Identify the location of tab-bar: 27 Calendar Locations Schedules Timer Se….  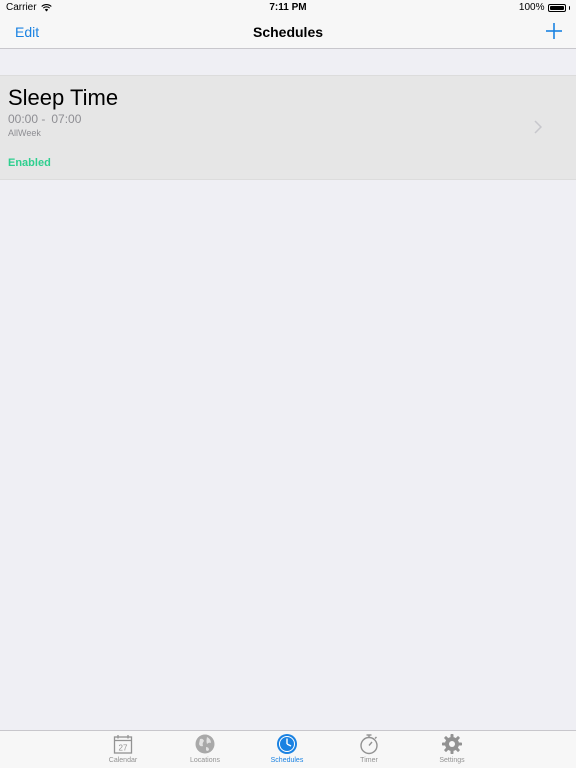
(288, 749).